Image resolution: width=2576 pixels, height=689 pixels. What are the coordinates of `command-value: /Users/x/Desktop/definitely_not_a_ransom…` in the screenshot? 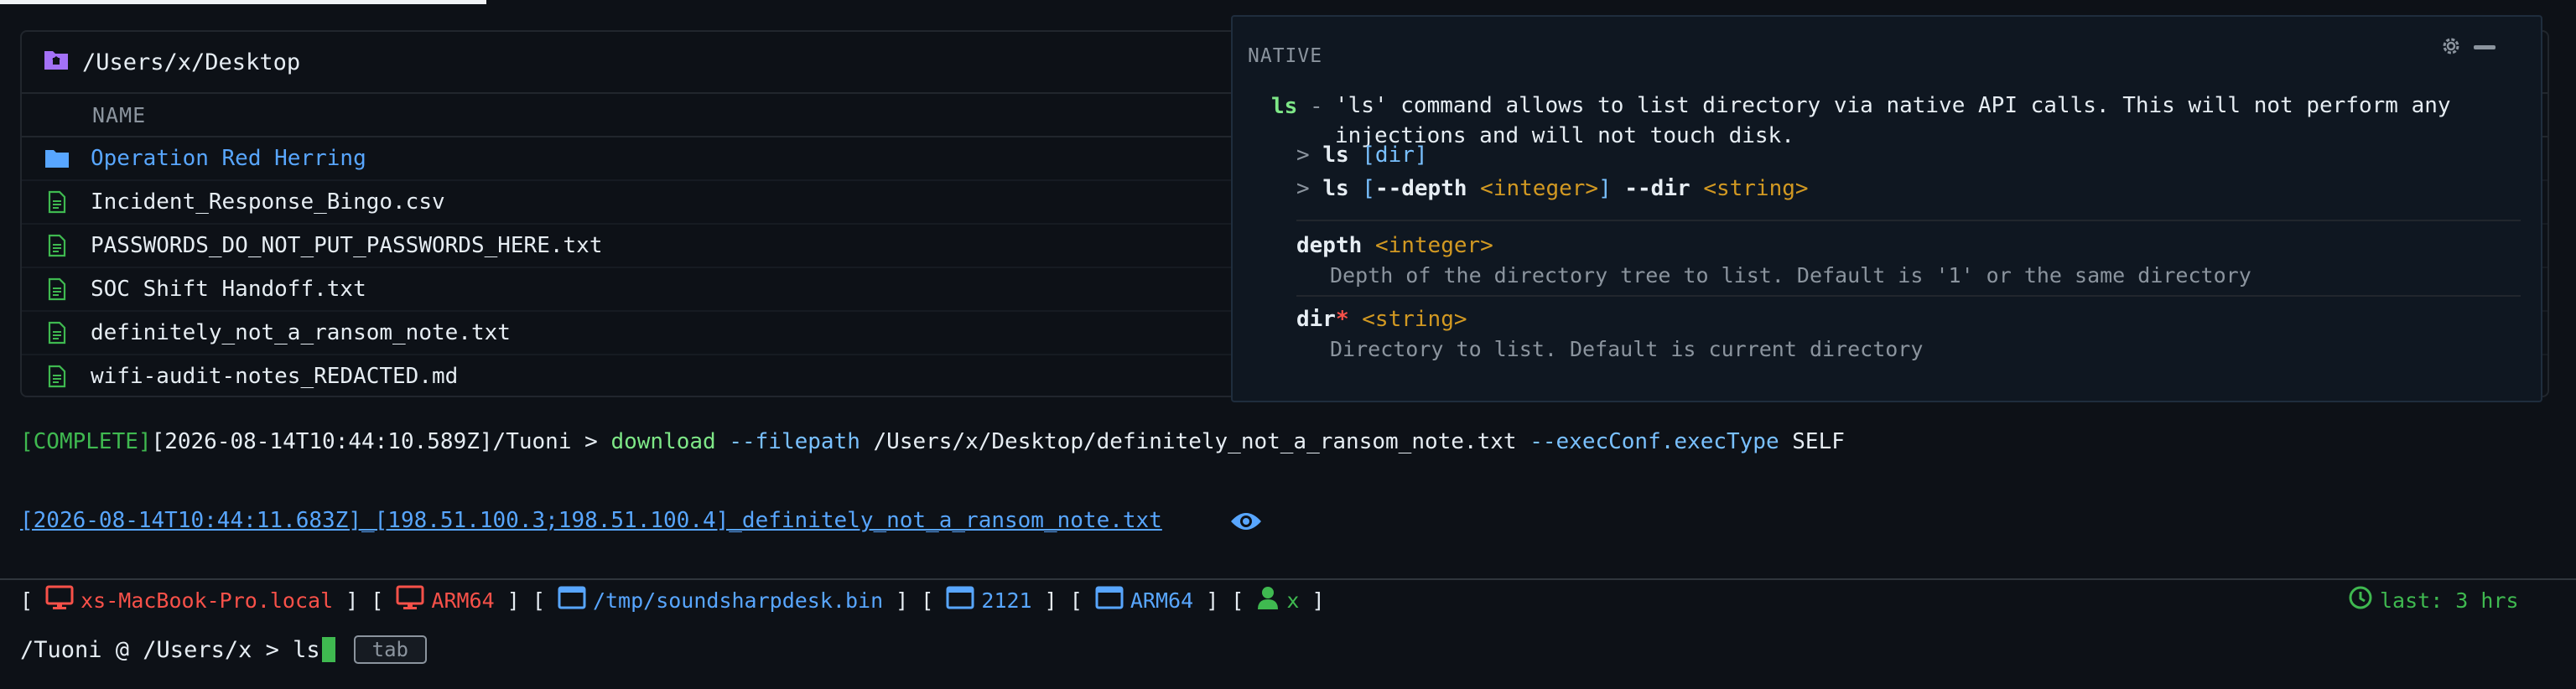 It's located at (1195, 442).